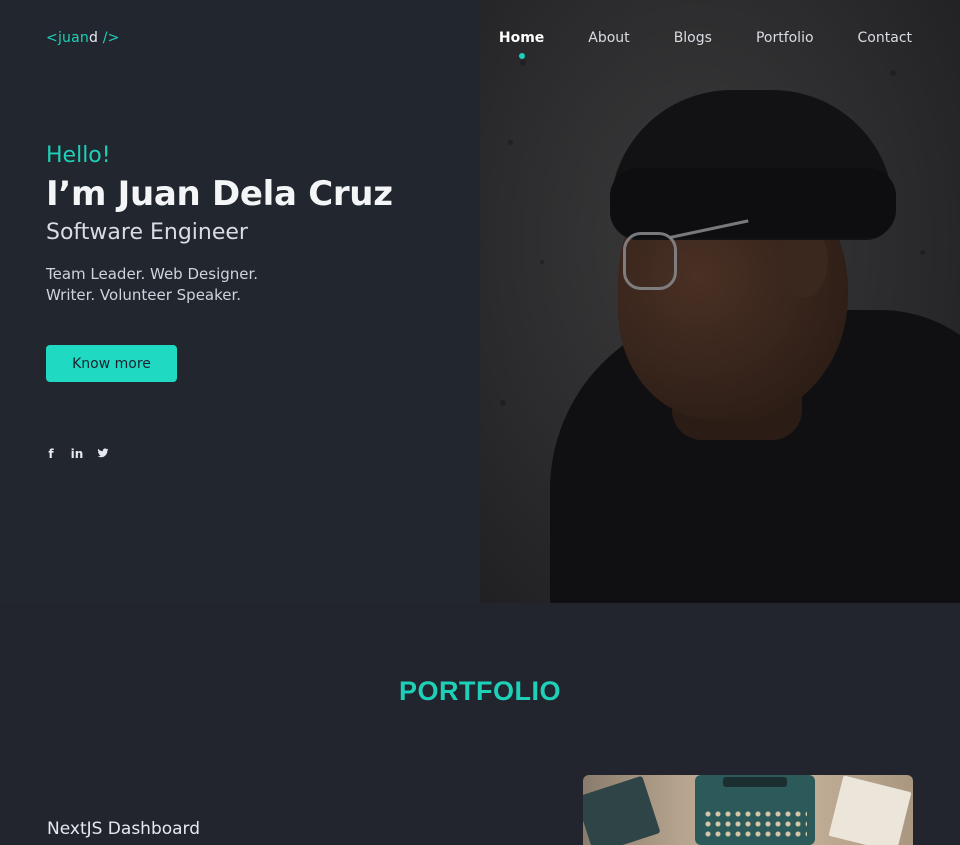 The width and height of the screenshot is (960, 845). Describe the element at coordinates (650, 261) in the screenshot. I see `portrait-glasses` at that location.